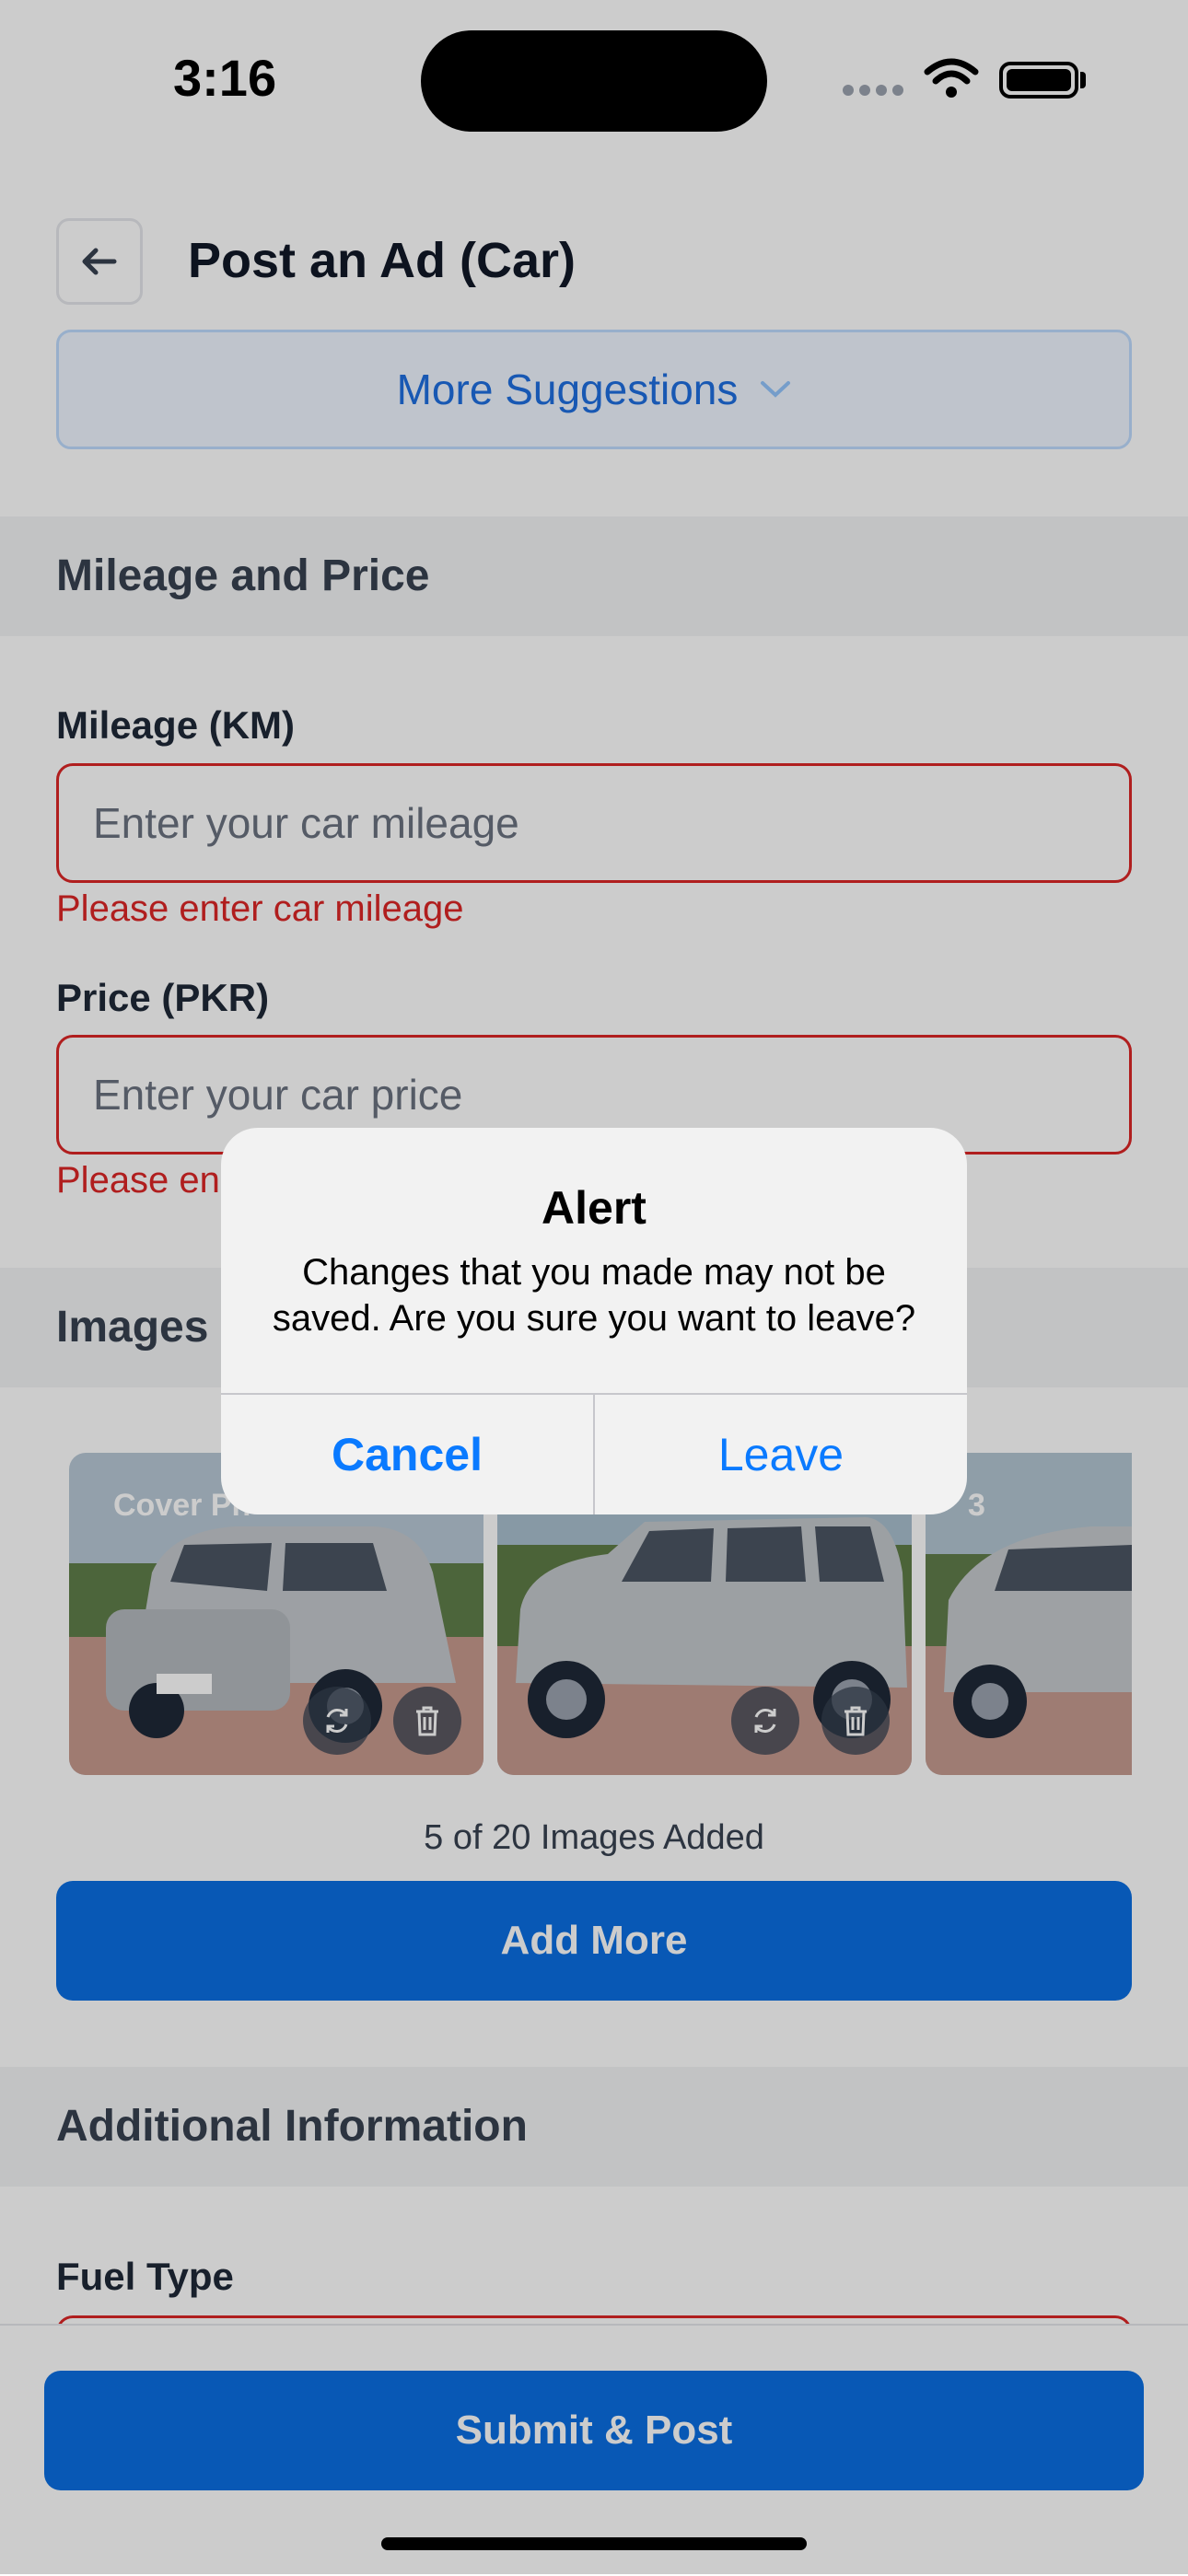 This screenshot has width=1188, height=2576. I want to click on alert-cancel-button: Cancel, so click(407, 1454).